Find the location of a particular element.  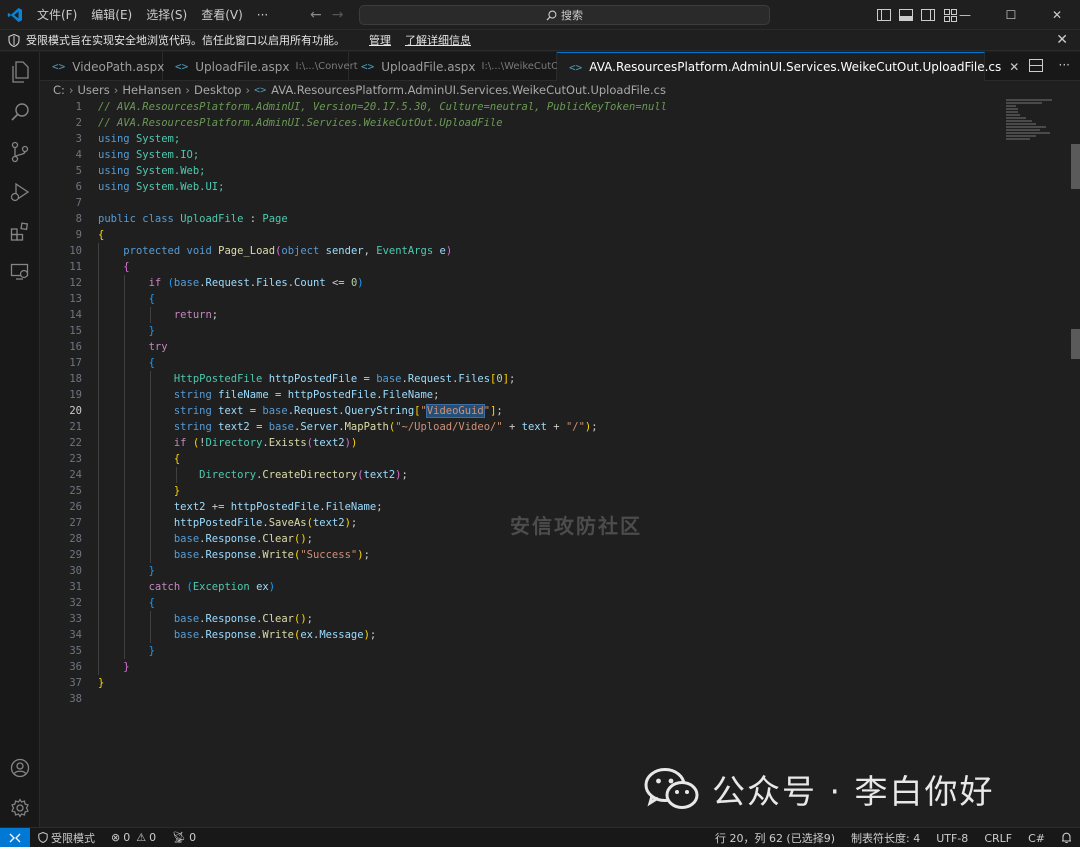

menu-more: ··· is located at coordinates (262, 15).